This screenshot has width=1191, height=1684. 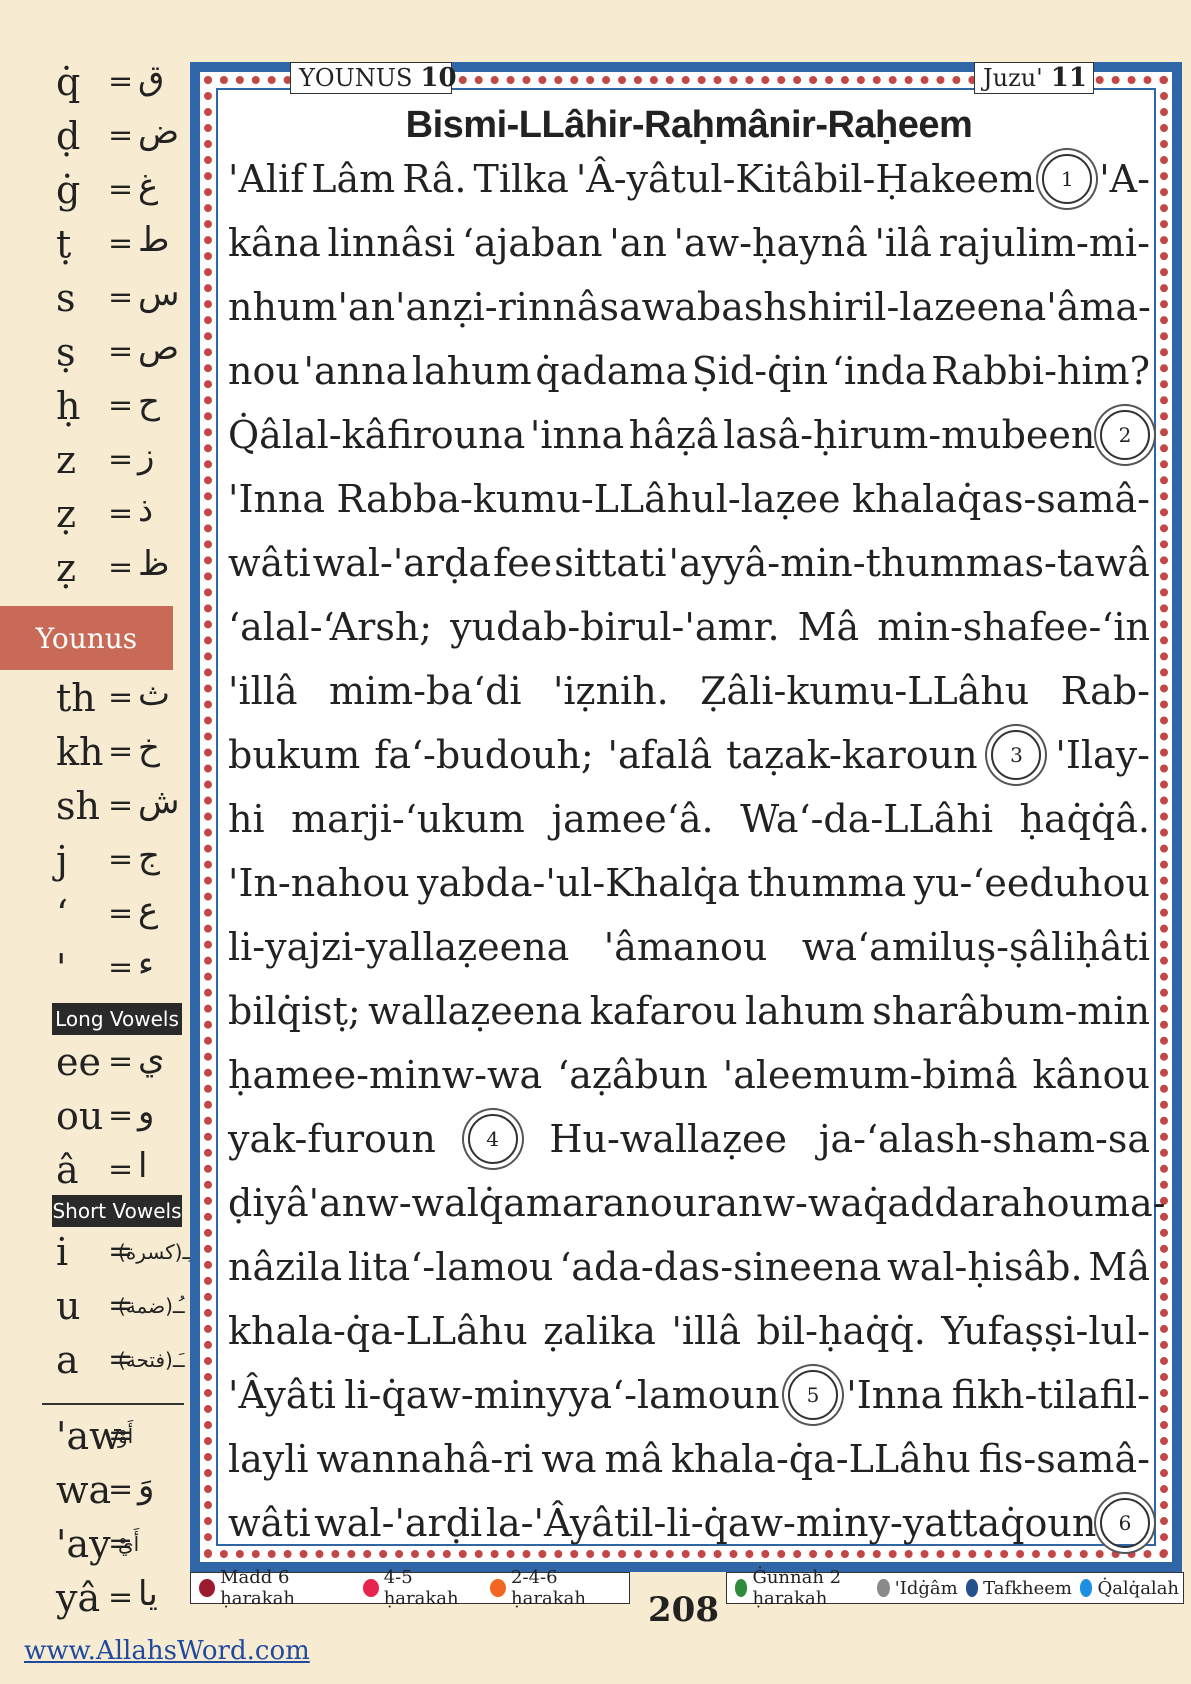 What do you see at coordinates (450, 1267) in the screenshot?
I see `word: lita‘-lamou` at bounding box center [450, 1267].